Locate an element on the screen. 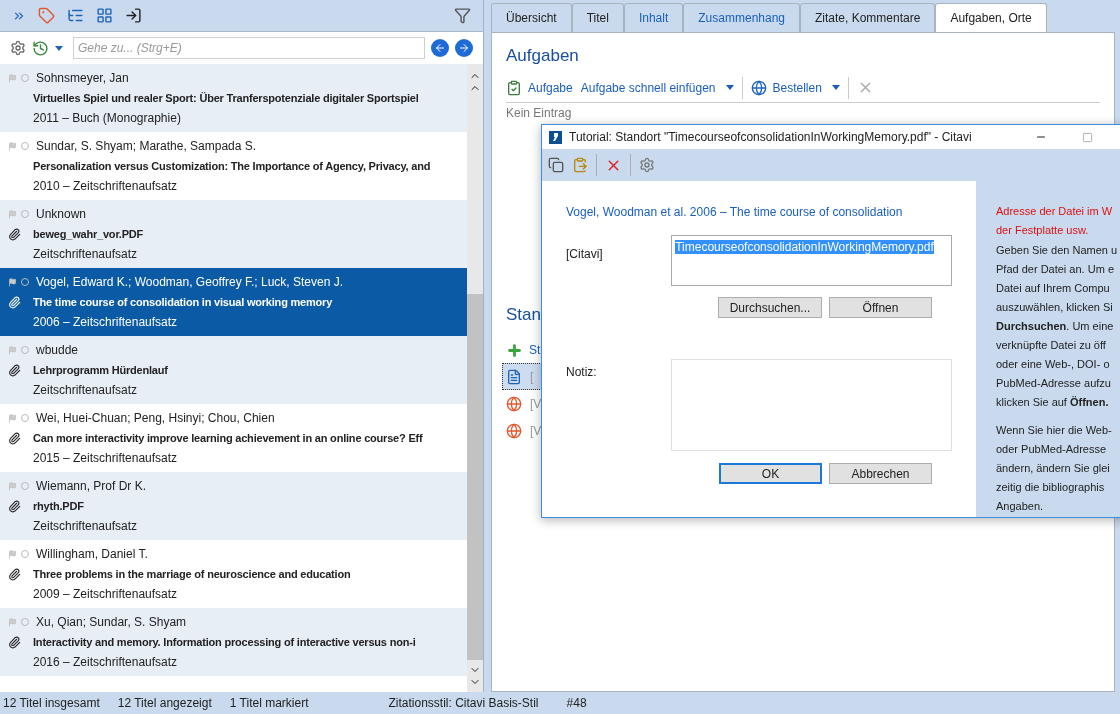  reference-authors: Vogel, Edward K.; Woodman, Geoffrey F.; Luck, Steven J. is located at coordinates (190, 282).